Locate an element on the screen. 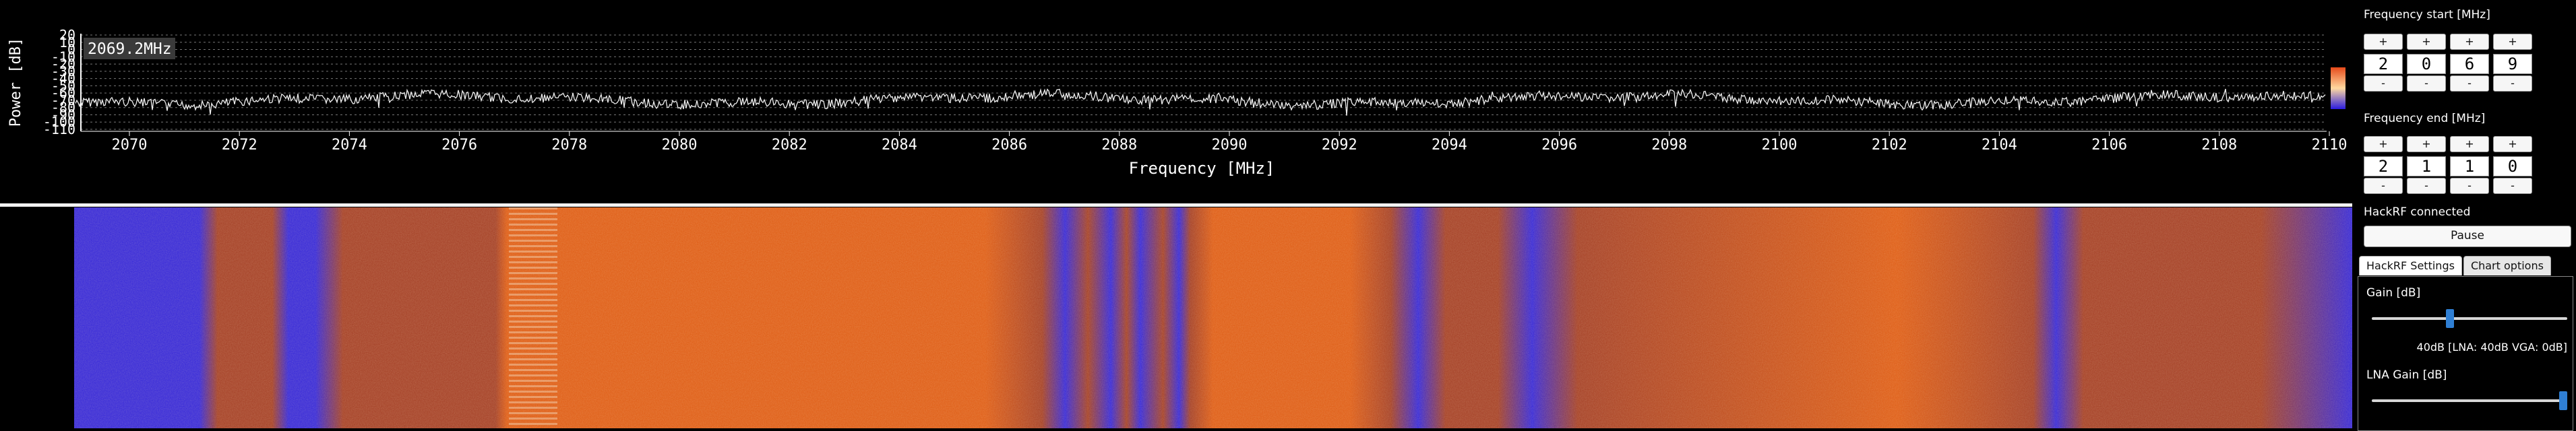 The height and width of the screenshot is (431, 2576). waterfall-striped-carrier is located at coordinates (533, 317).